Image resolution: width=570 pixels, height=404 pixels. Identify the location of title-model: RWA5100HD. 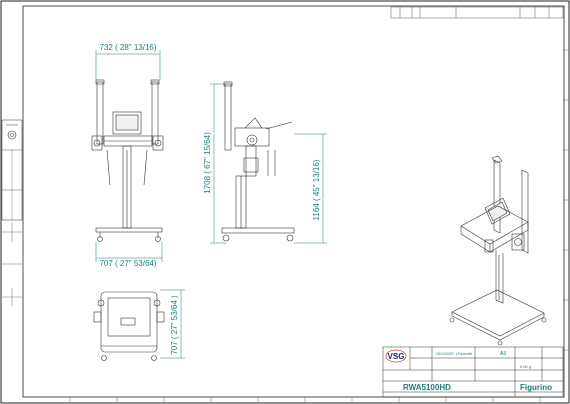
(427, 387).